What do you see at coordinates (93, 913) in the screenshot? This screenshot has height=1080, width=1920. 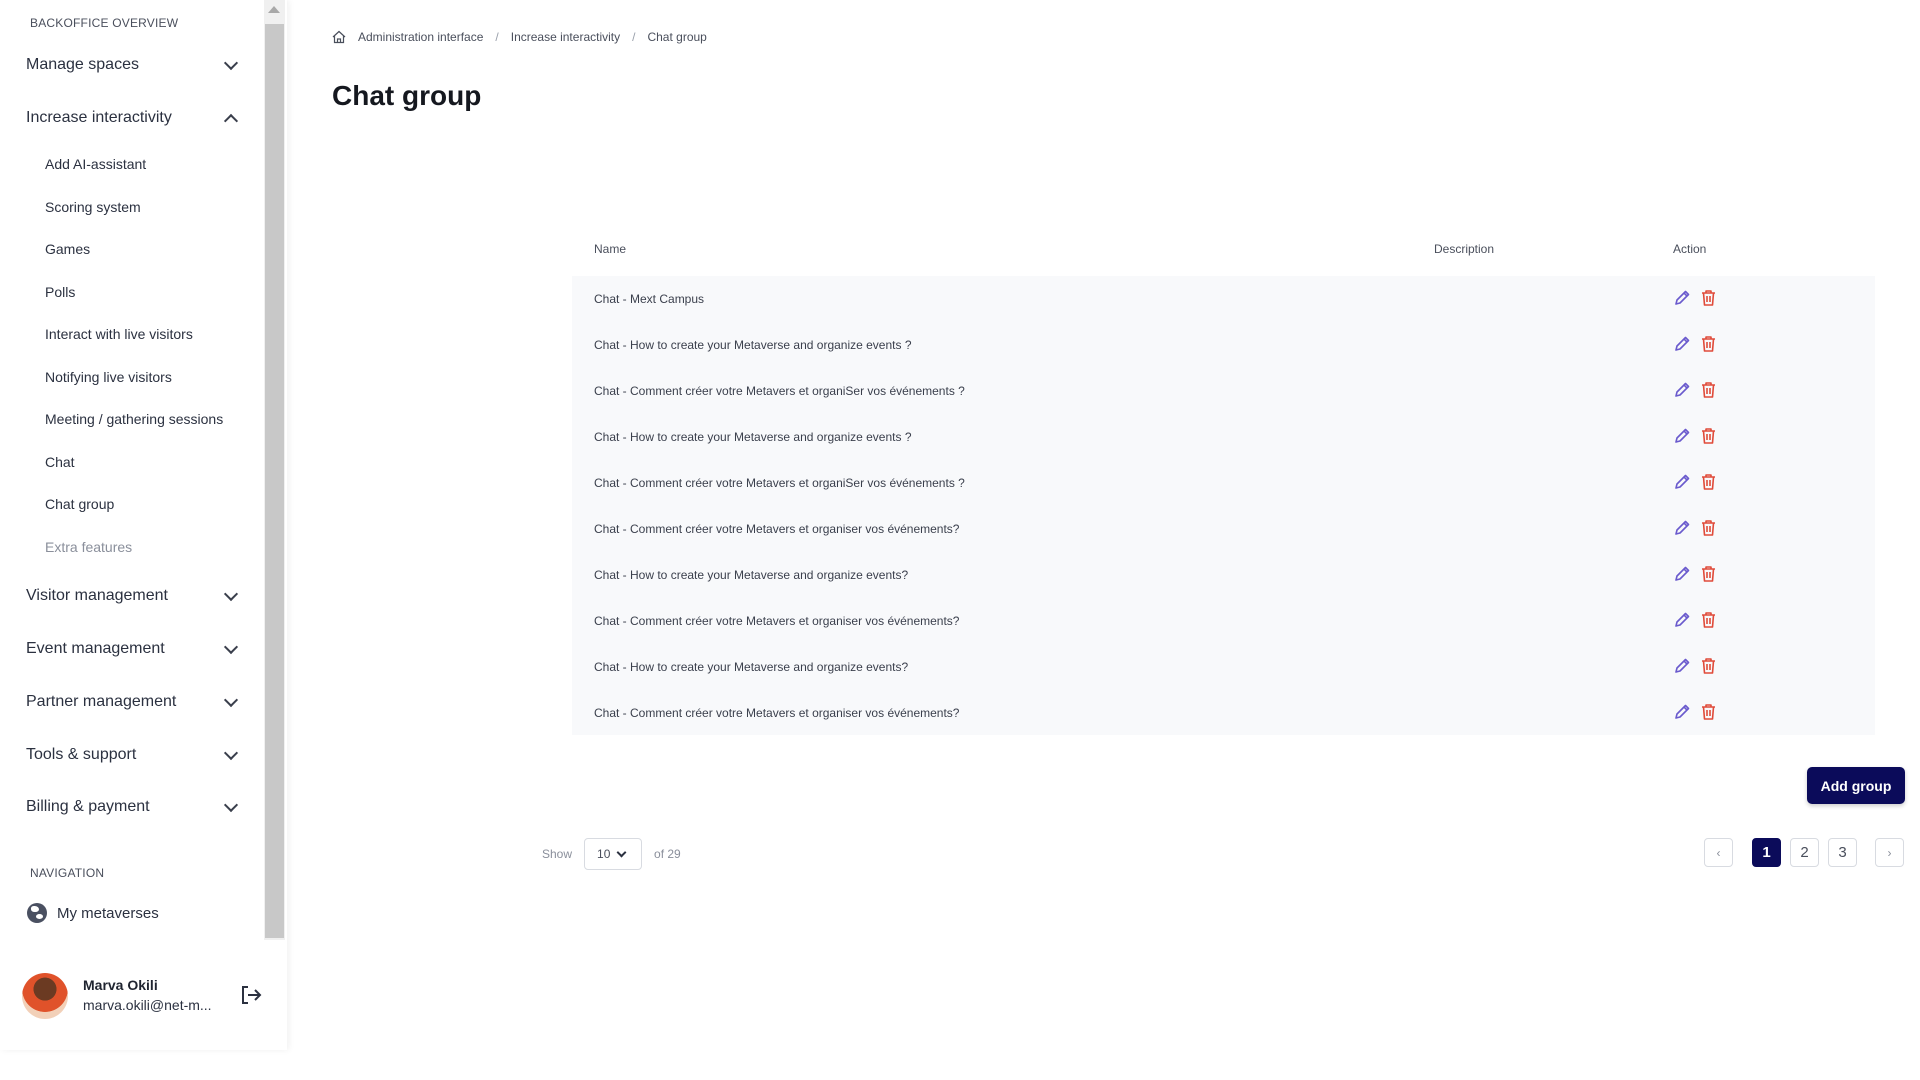 I see `nav-link-my-metaverses: My metaverses` at bounding box center [93, 913].